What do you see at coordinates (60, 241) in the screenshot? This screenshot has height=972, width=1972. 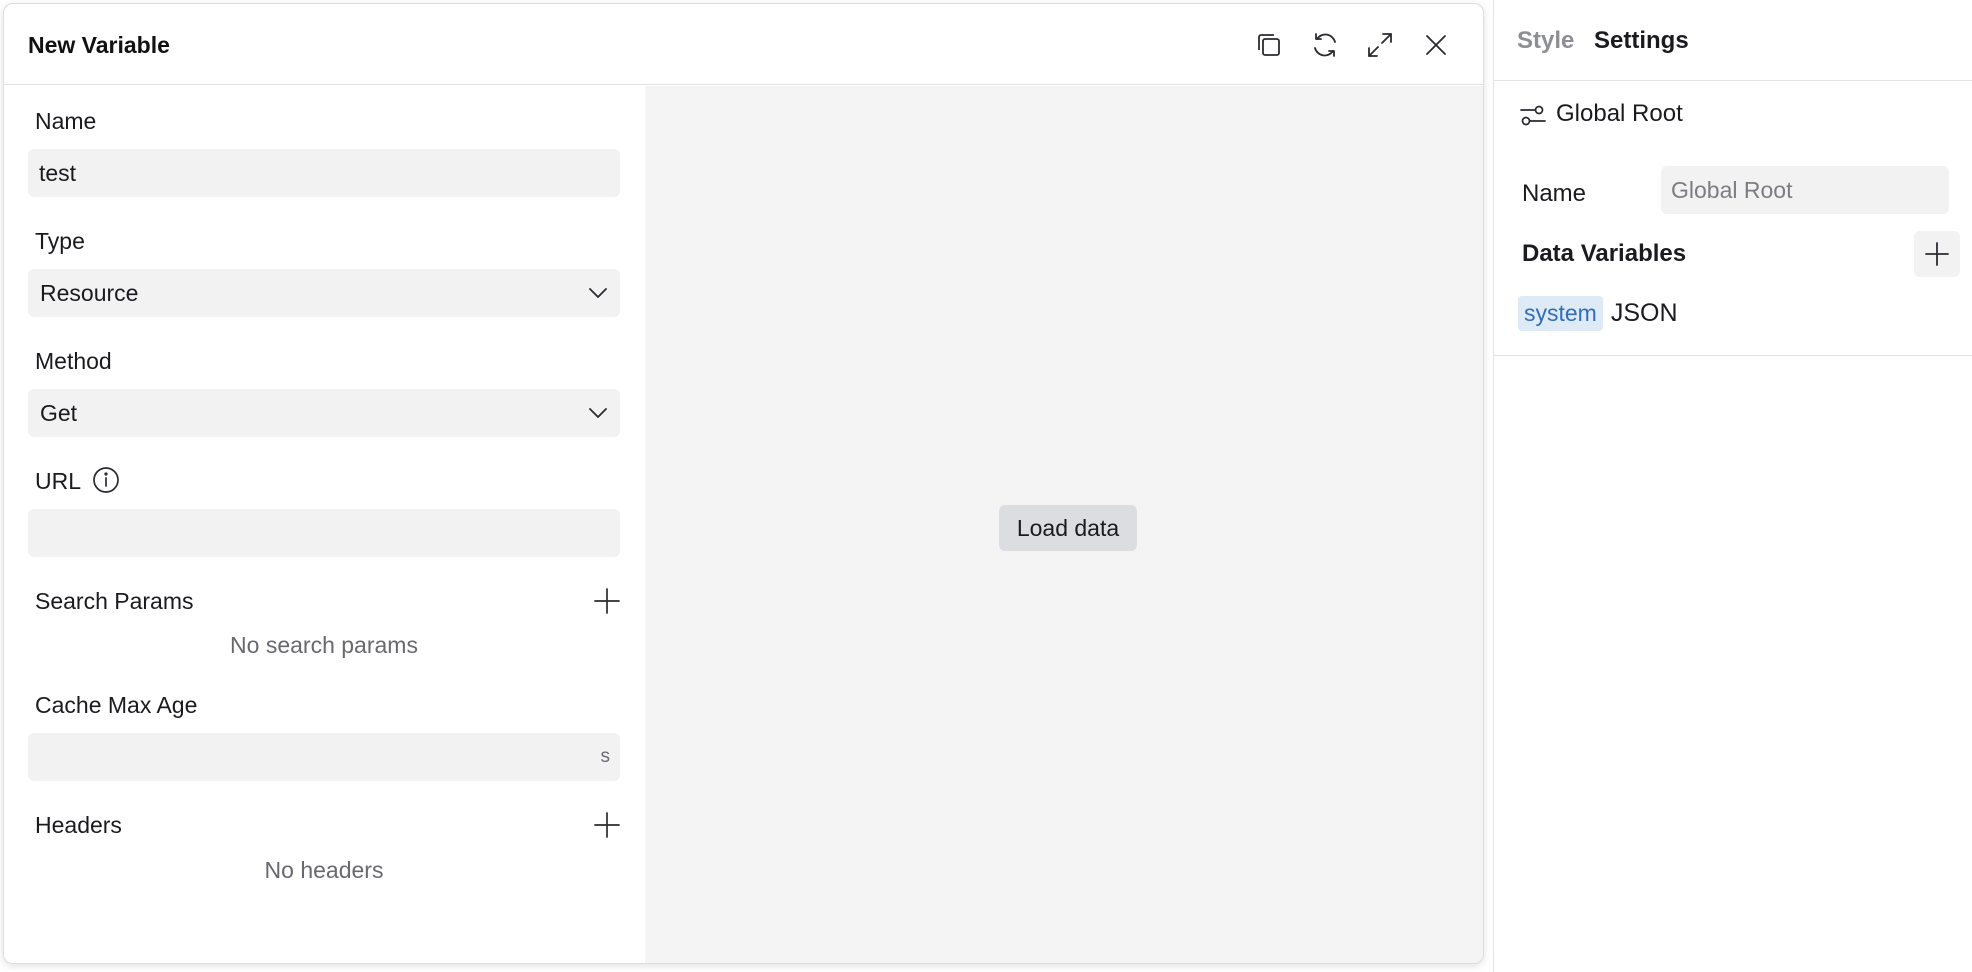 I see `type-label: Type` at bounding box center [60, 241].